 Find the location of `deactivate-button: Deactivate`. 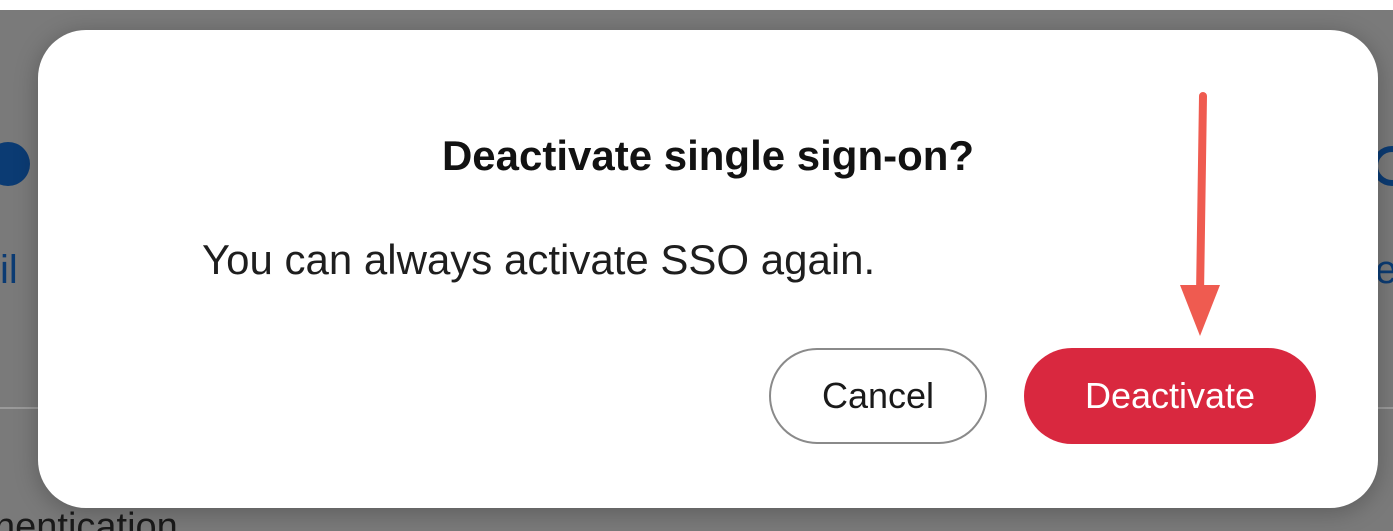

deactivate-button: Deactivate is located at coordinates (1170, 396).